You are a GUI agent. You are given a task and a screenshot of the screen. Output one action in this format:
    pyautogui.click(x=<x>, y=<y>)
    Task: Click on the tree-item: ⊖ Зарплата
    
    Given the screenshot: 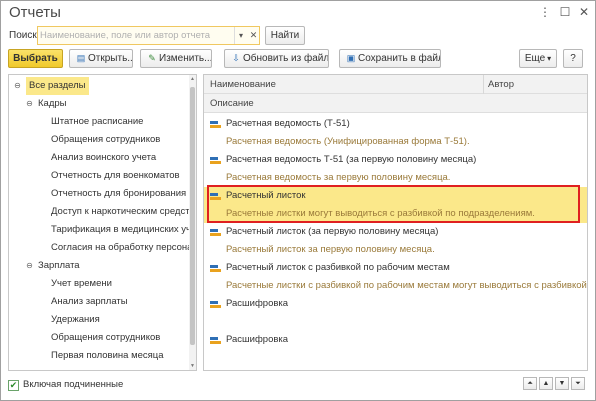 What is the action you would take?
    pyautogui.click(x=100, y=266)
    